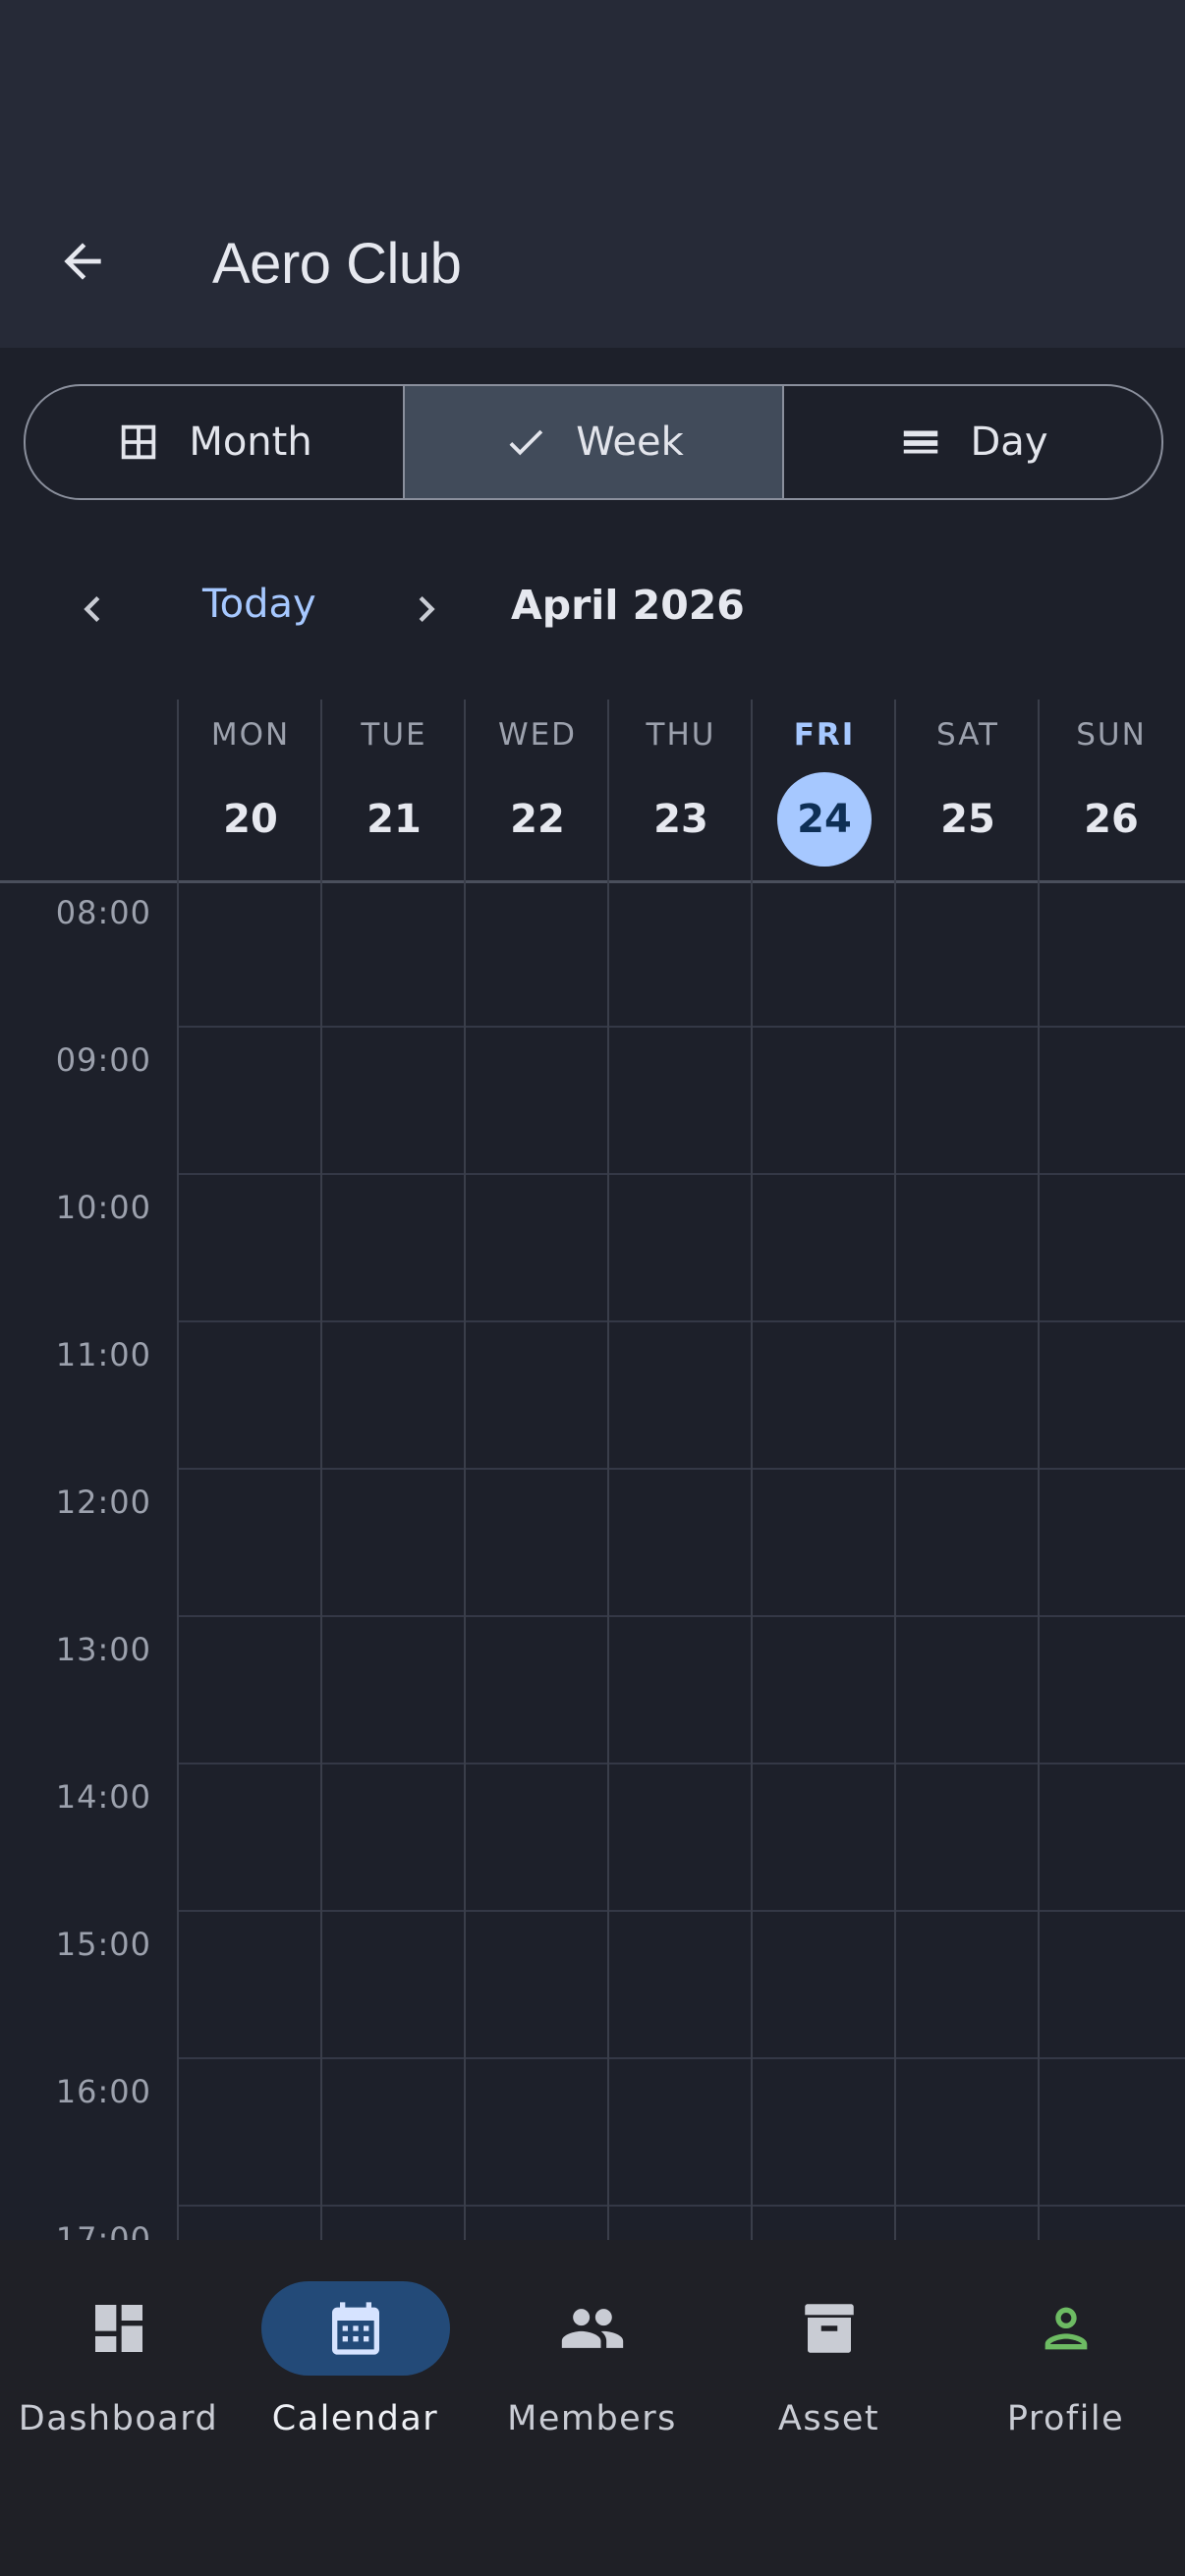  Describe the element at coordinates (1111, 735) in the screenshot. I see `day-name: SUN` at that location.